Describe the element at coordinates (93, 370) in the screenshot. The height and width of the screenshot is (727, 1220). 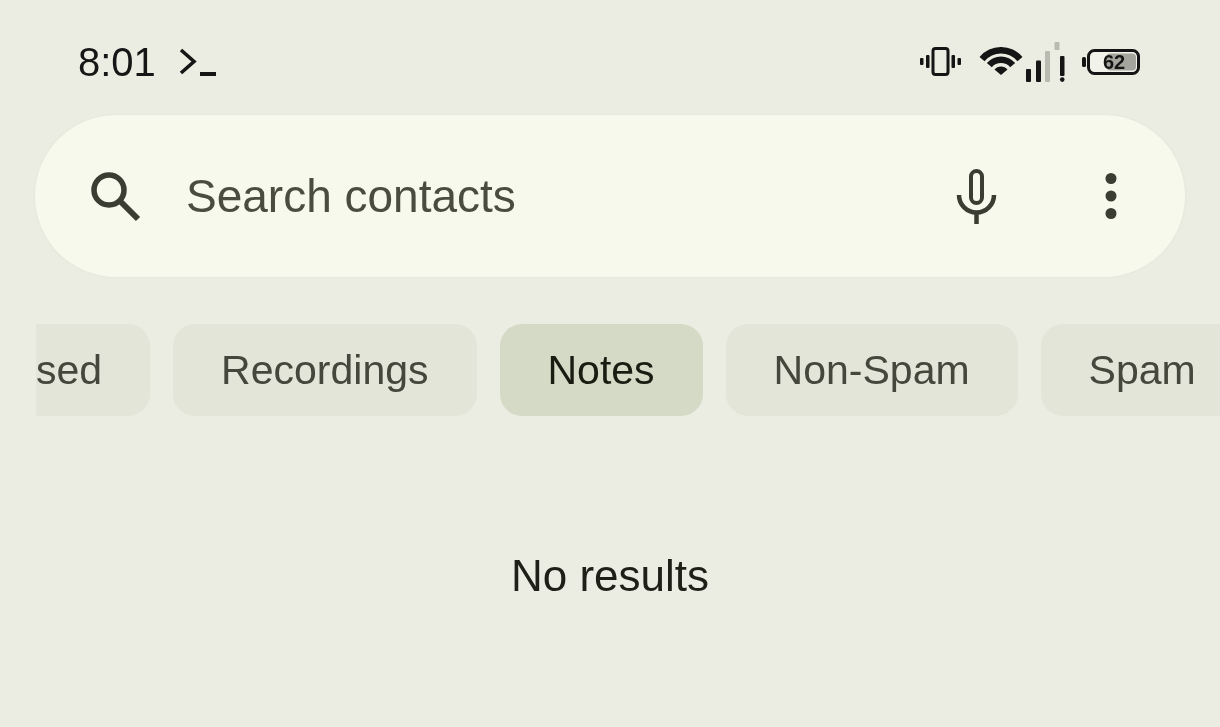
I see `filter-chip: sed` at that location.